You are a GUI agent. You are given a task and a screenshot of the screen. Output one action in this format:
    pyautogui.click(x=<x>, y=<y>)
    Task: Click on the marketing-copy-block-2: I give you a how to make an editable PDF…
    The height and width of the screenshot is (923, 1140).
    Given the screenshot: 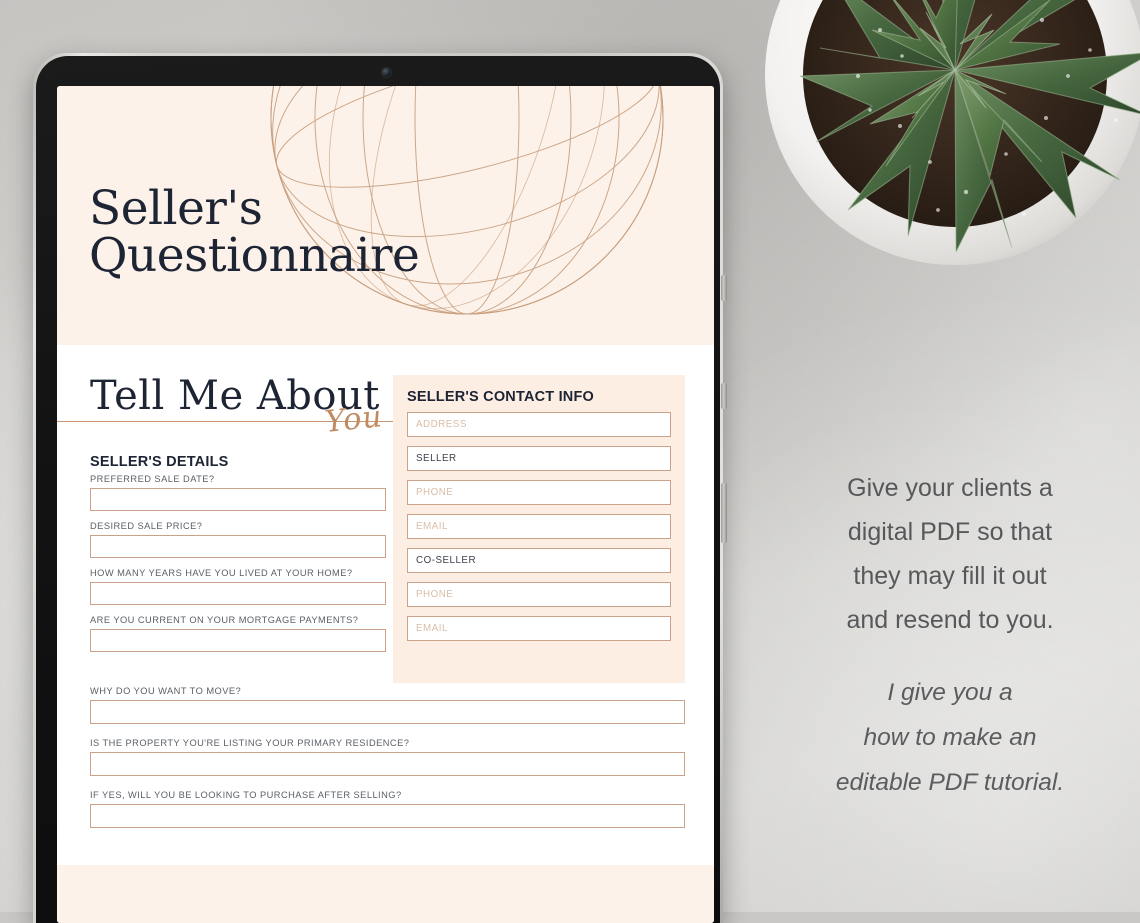 What is the action you would take?
    pyautogui.click(x=950, y=737)
    